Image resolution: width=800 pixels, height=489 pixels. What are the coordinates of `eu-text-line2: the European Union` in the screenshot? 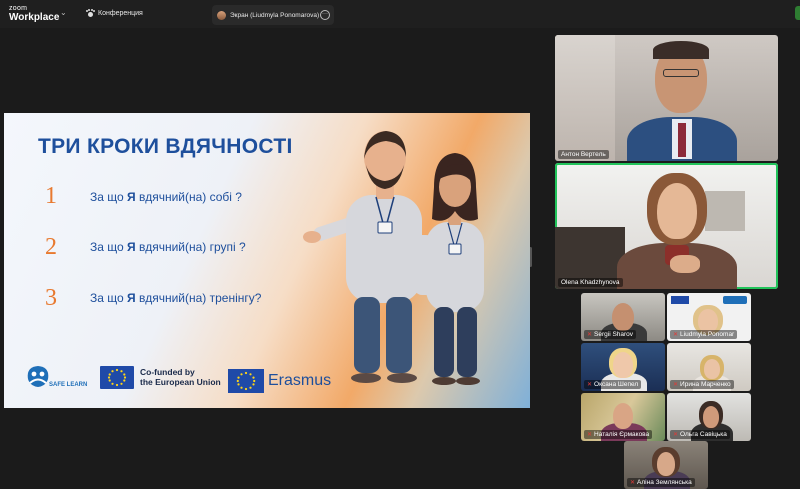 It's located at (180, 382).